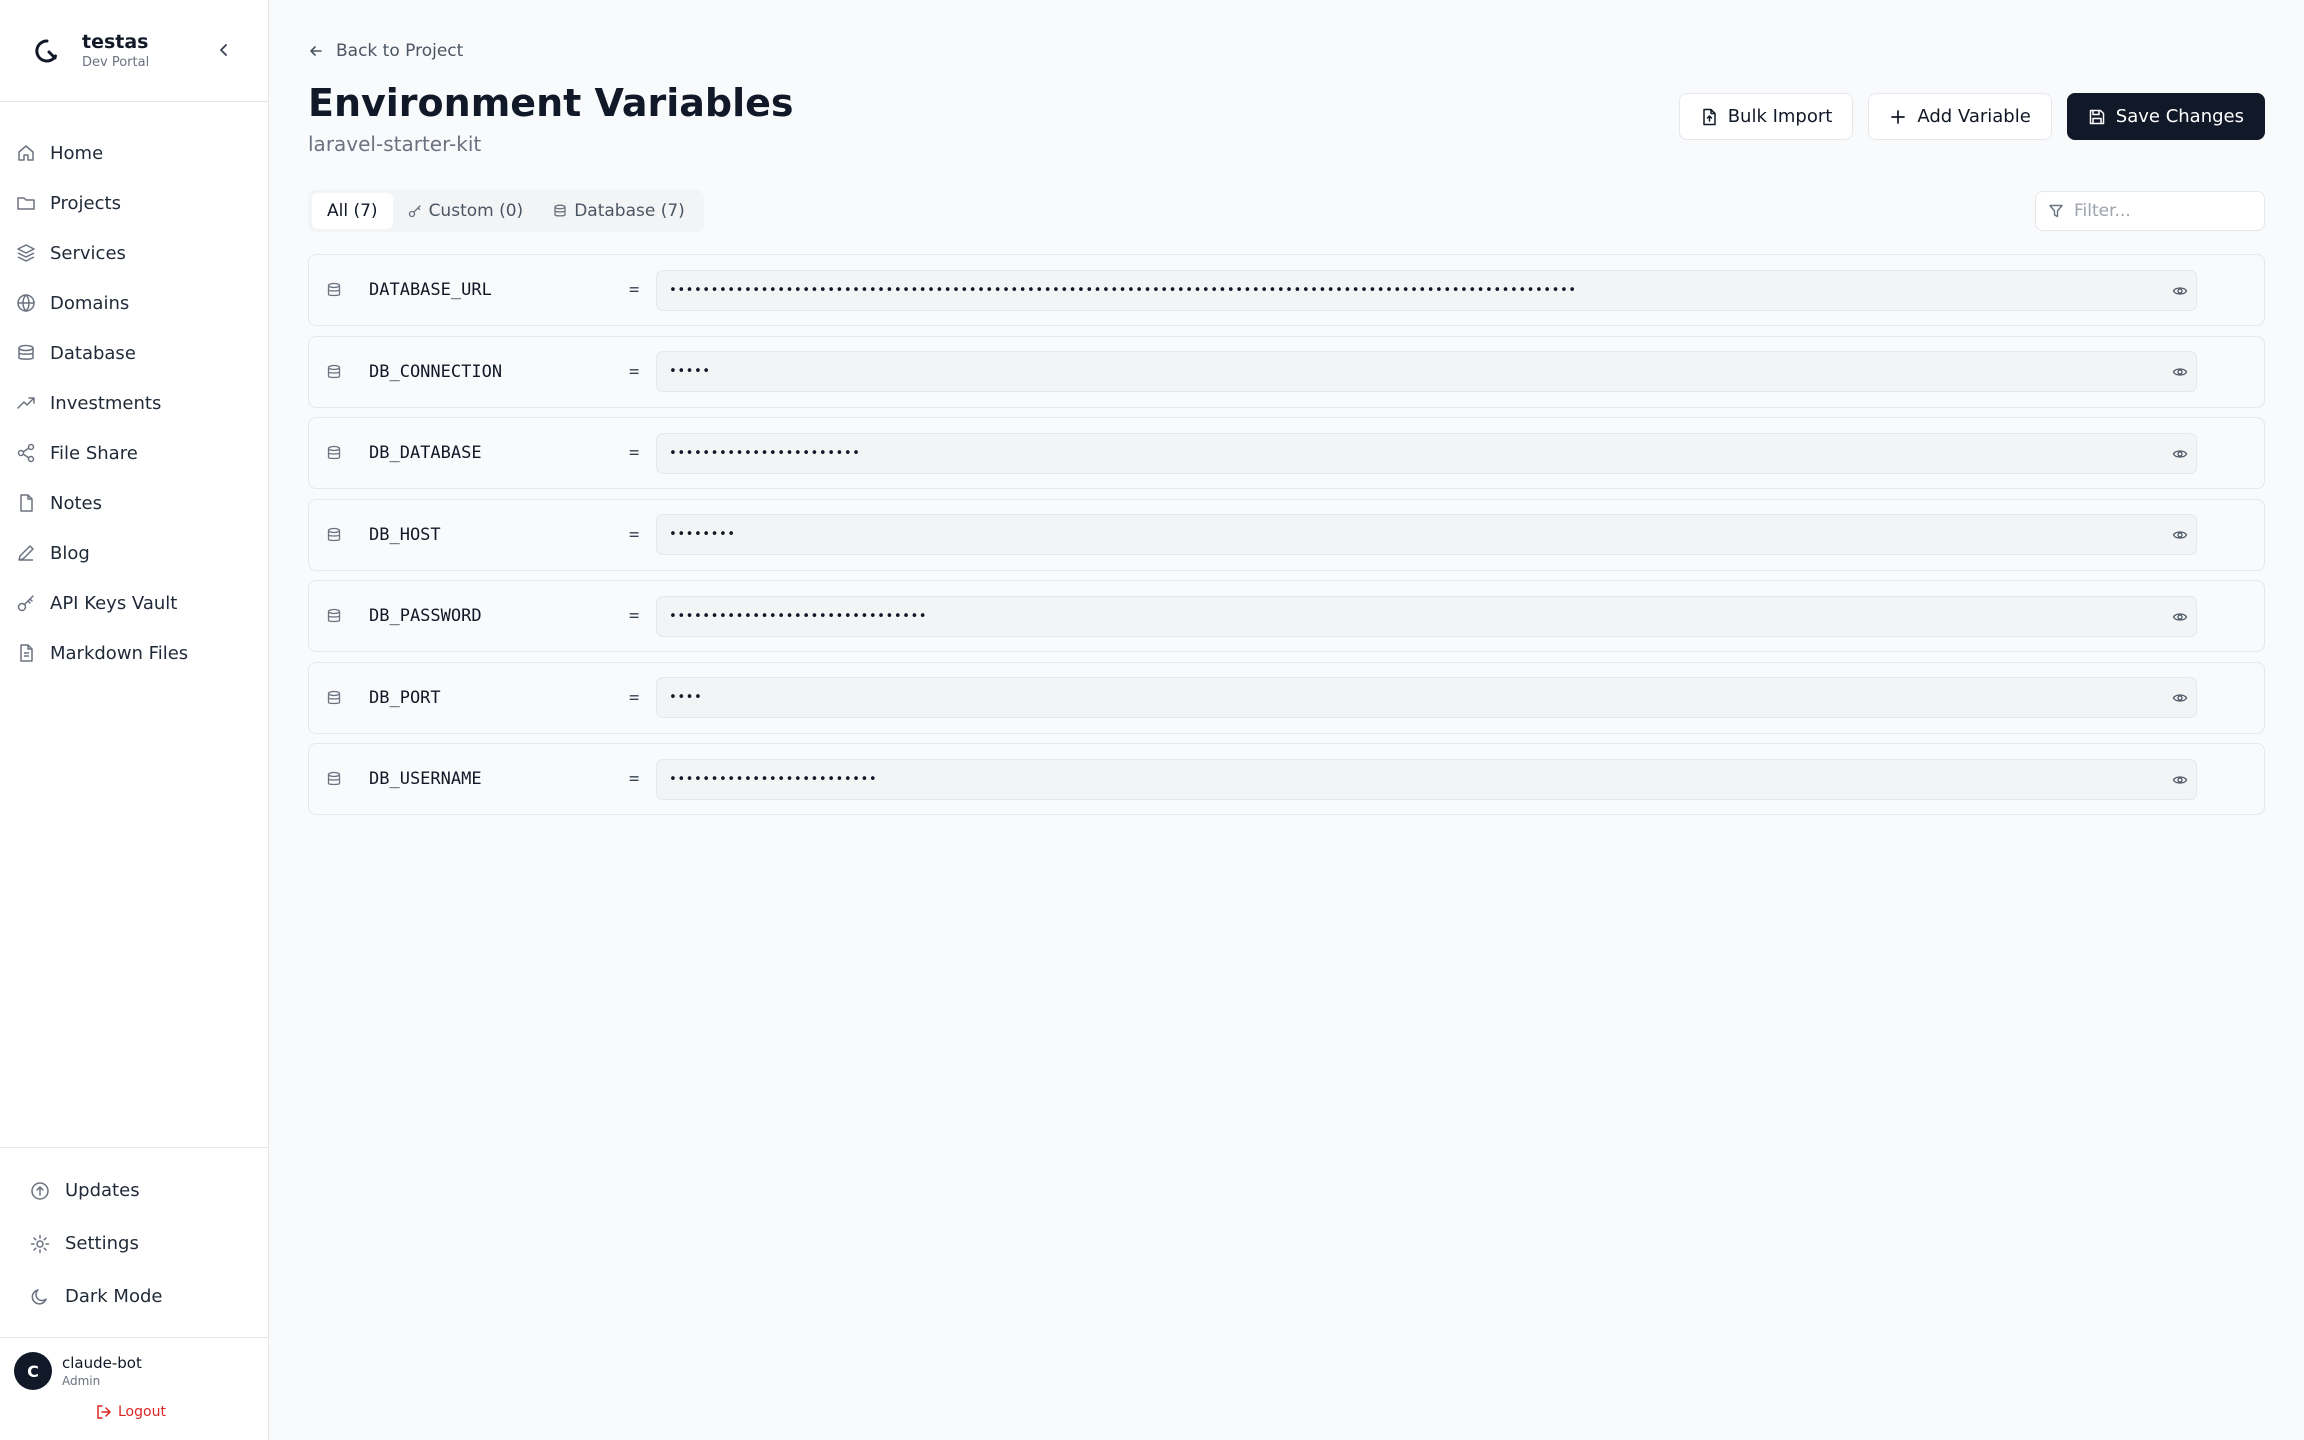 This screenshot has height=1440, width=2304. Describe the element at coordinates (175, 1412) in the screenshot. I see `logout-button: Logout` at that location.